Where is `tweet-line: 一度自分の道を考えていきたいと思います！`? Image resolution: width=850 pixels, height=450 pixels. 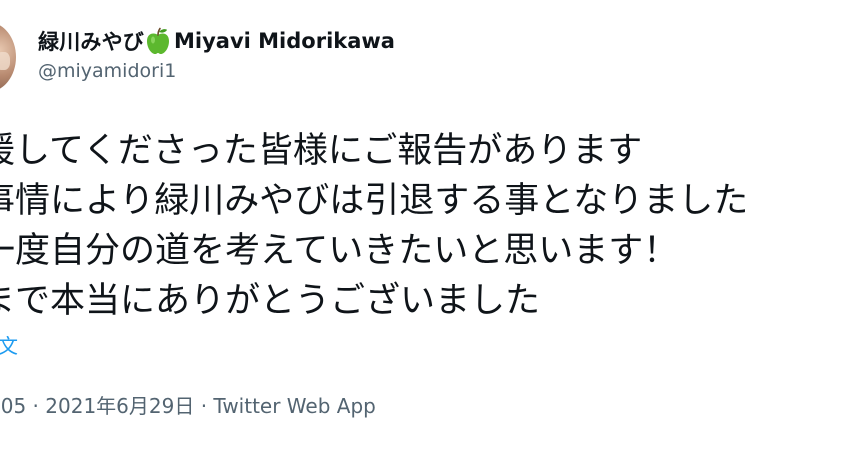
tweet-line: 一度自分の道を考えていきたいと思います！ is located at coordinates (339, 251).